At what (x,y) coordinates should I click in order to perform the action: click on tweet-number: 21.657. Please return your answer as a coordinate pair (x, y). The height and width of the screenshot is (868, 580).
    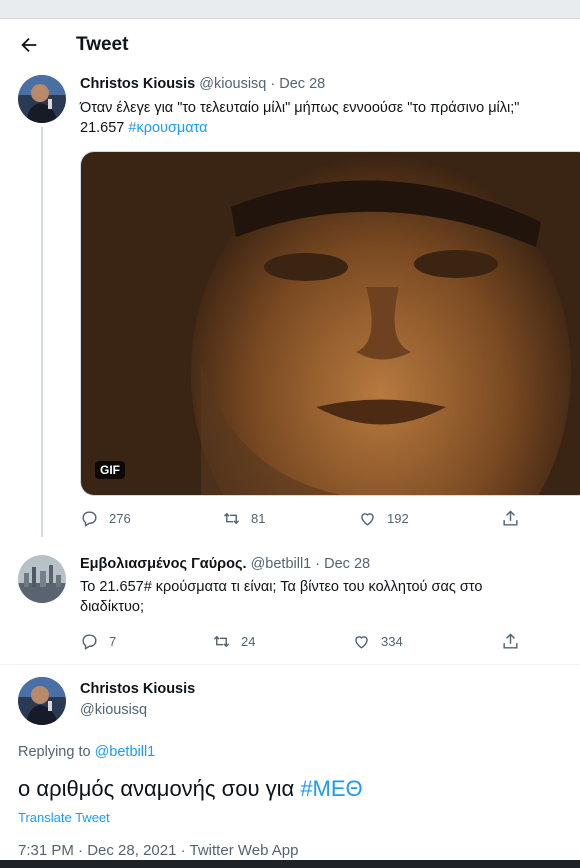
    Looking at the image, I should click on (102, 128).